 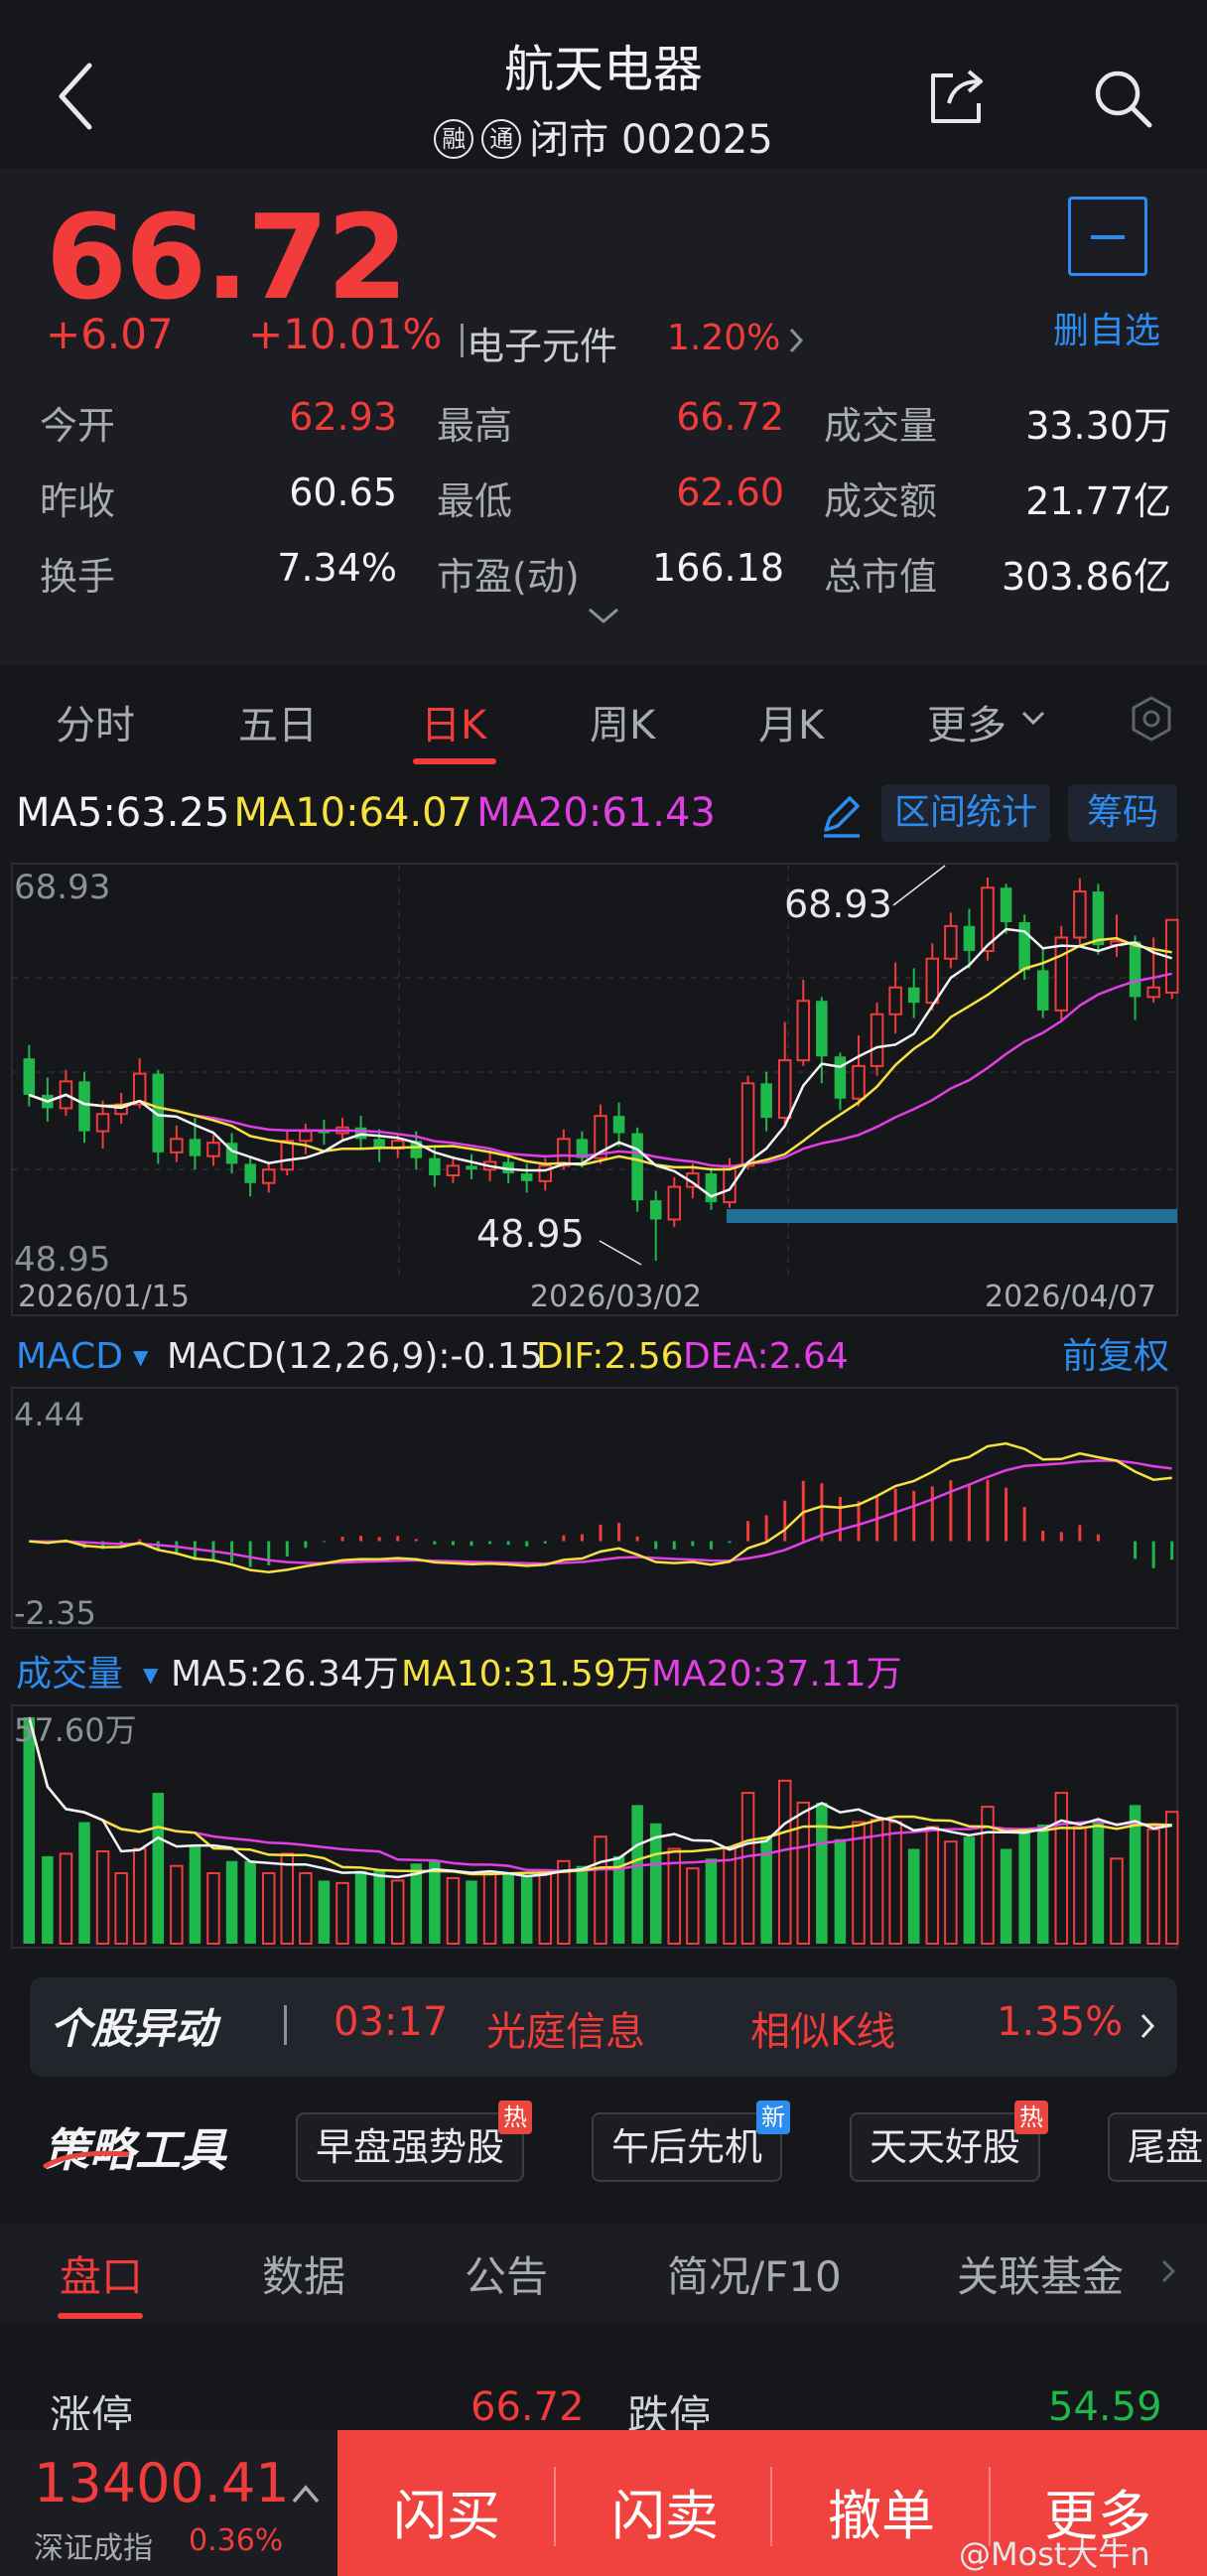 I want to click on pen-draw-icon, so click(x=841, y=815).